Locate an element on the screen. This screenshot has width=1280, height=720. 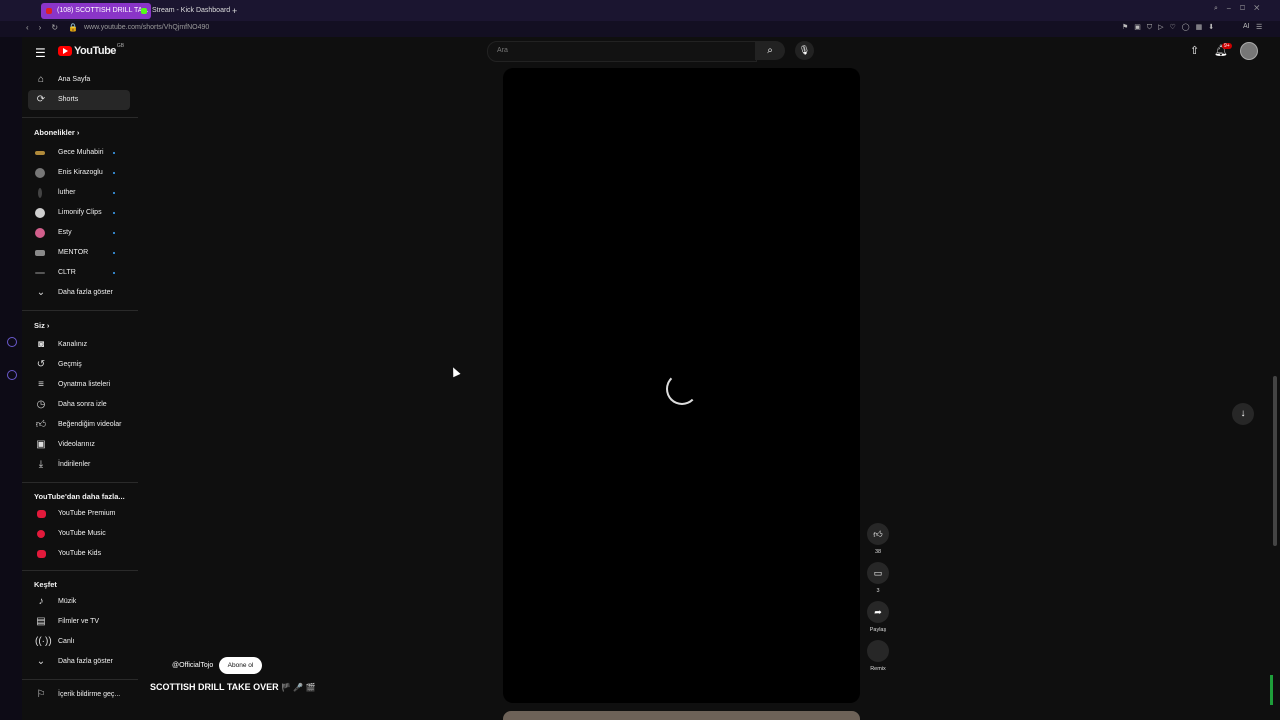
sidebar-item-subscription: Limonify Clips is located at coordinates (79, 213).